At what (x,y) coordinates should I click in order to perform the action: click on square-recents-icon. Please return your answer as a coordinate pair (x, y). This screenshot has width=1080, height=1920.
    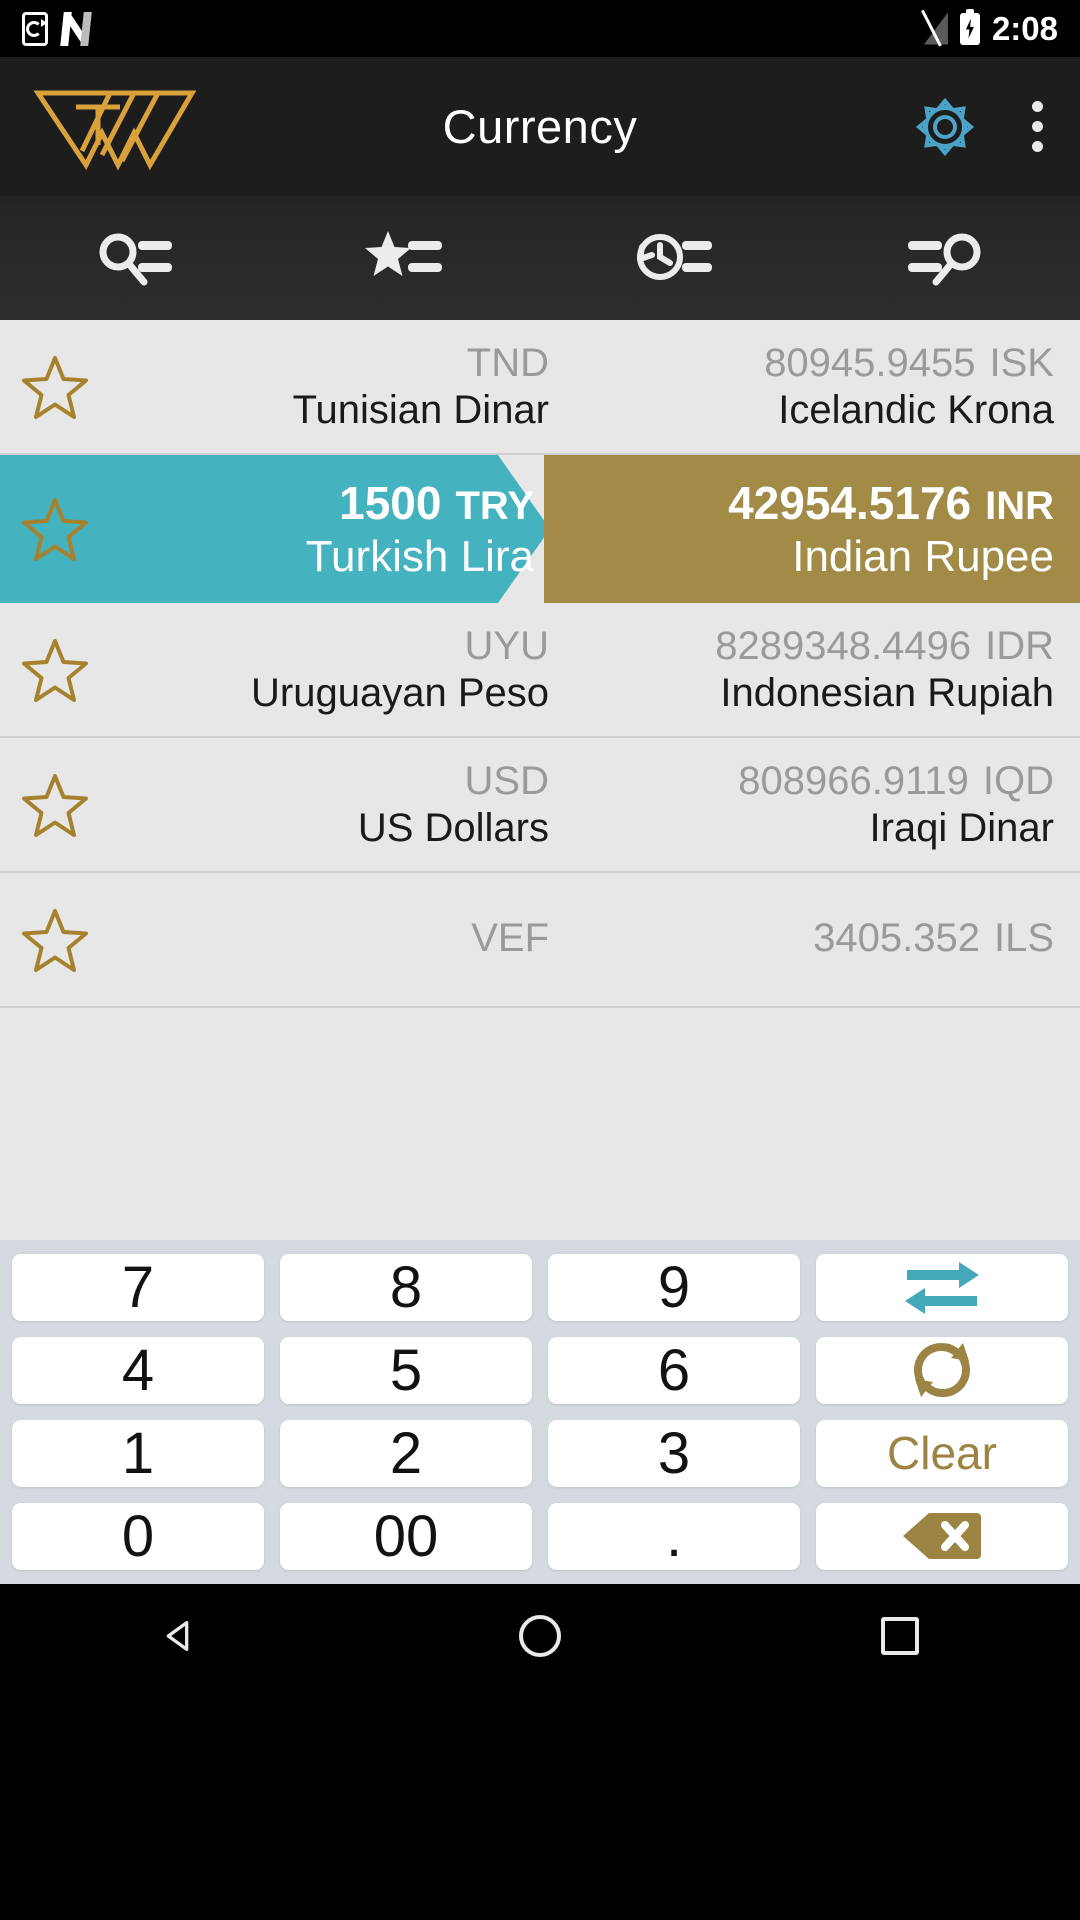
    Looking at the image, I should click on (900, 1636).